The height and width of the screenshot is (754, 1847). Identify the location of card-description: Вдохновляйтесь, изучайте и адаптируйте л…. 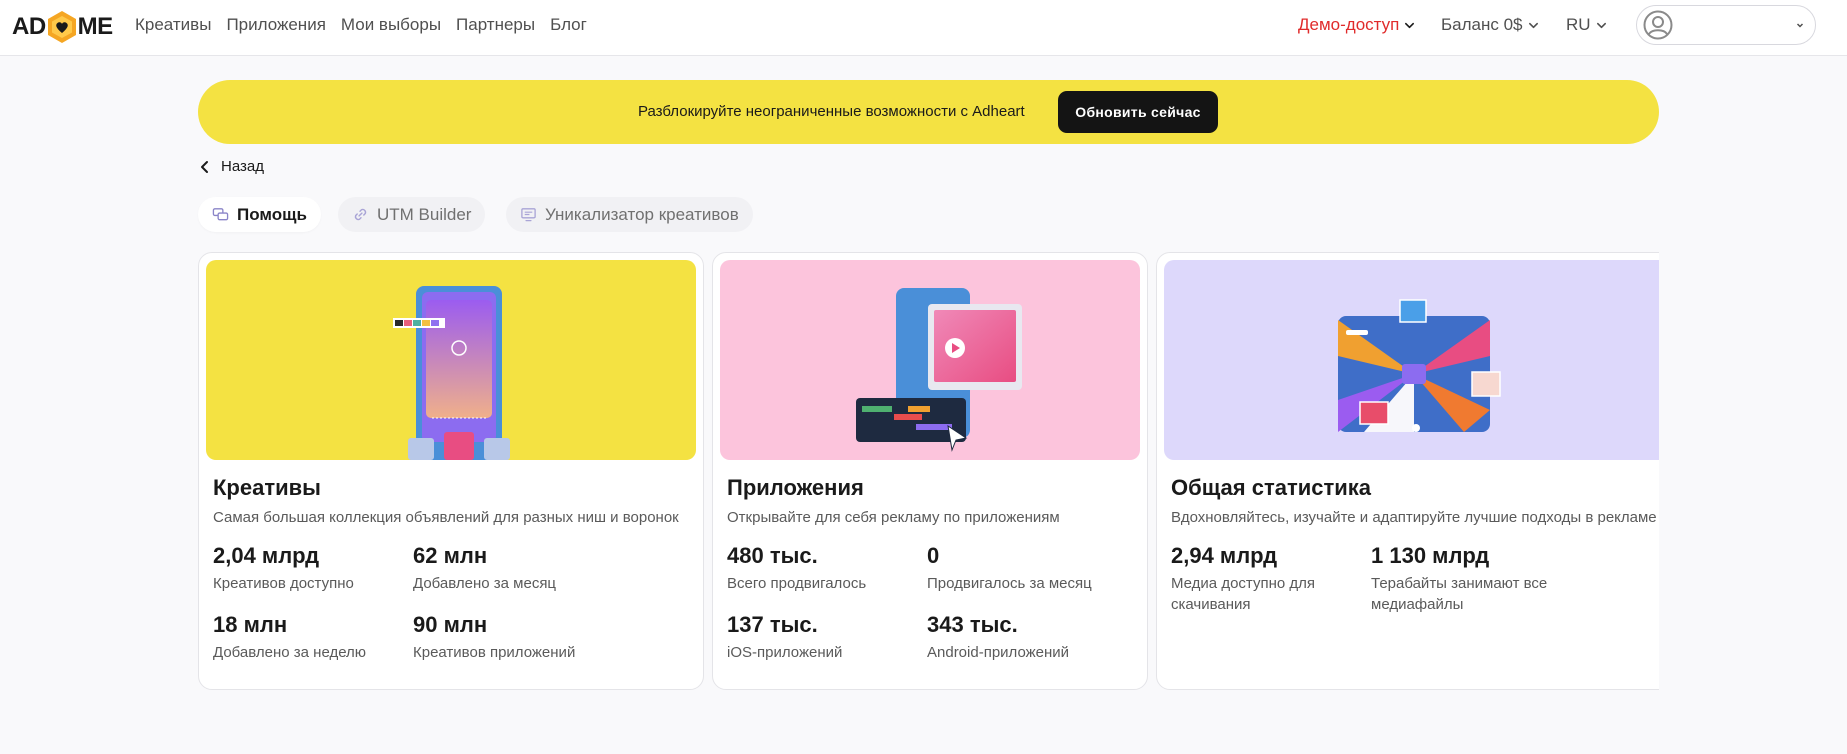
(1414, 517).